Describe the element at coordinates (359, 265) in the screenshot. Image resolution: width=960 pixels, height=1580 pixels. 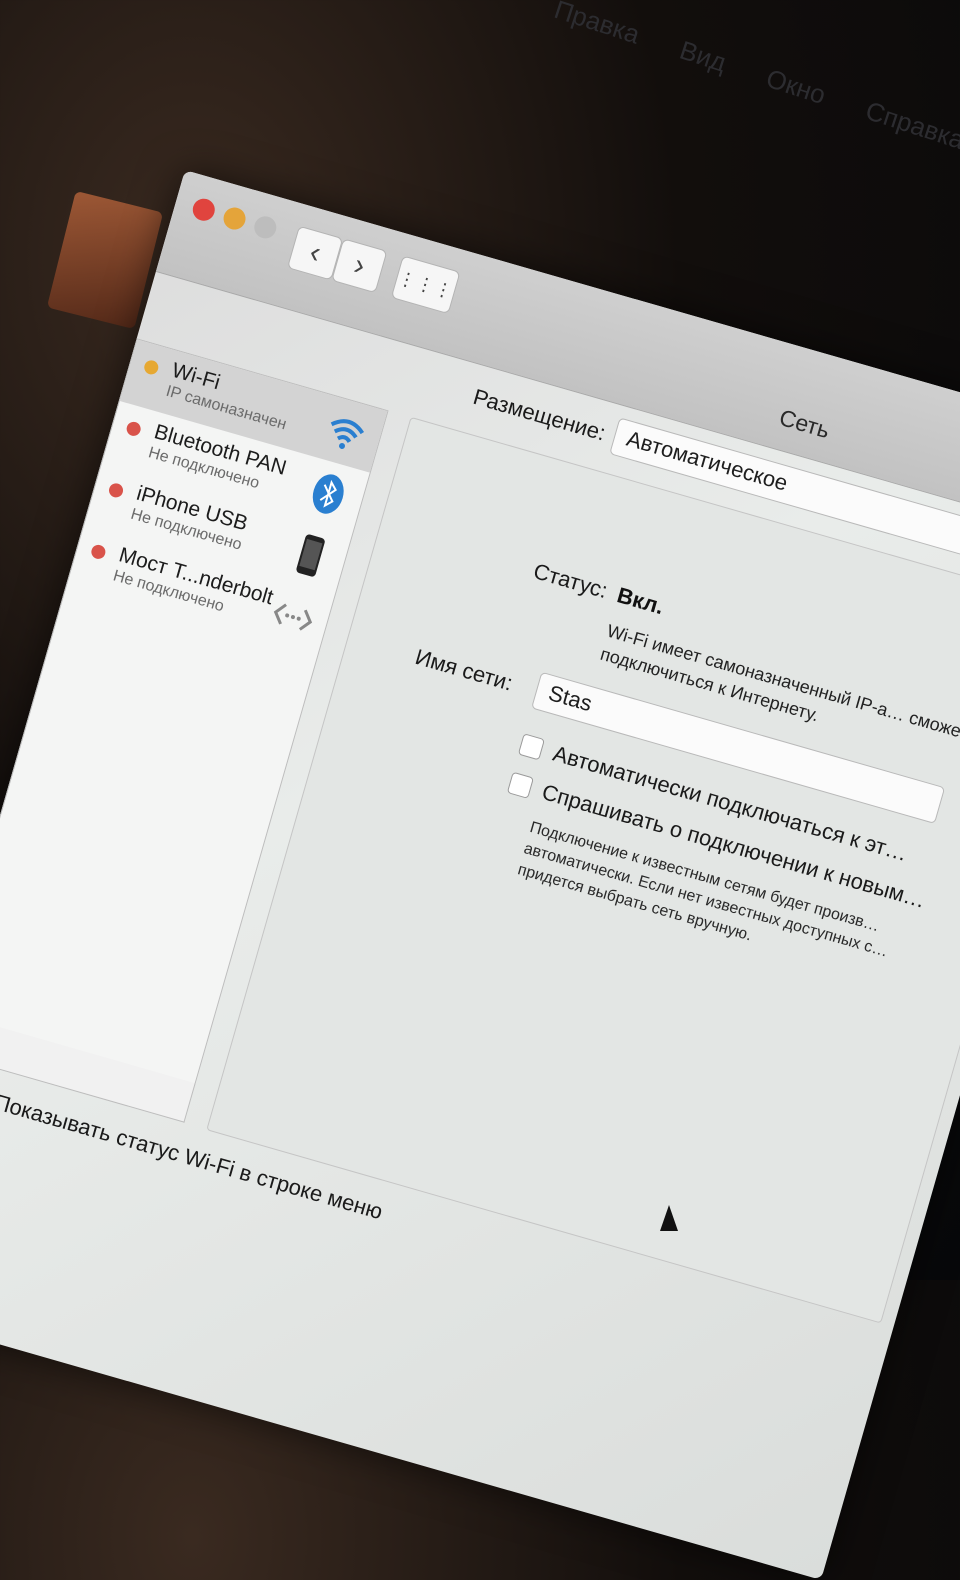
I see `chevron-right-icon: ›` at that location.